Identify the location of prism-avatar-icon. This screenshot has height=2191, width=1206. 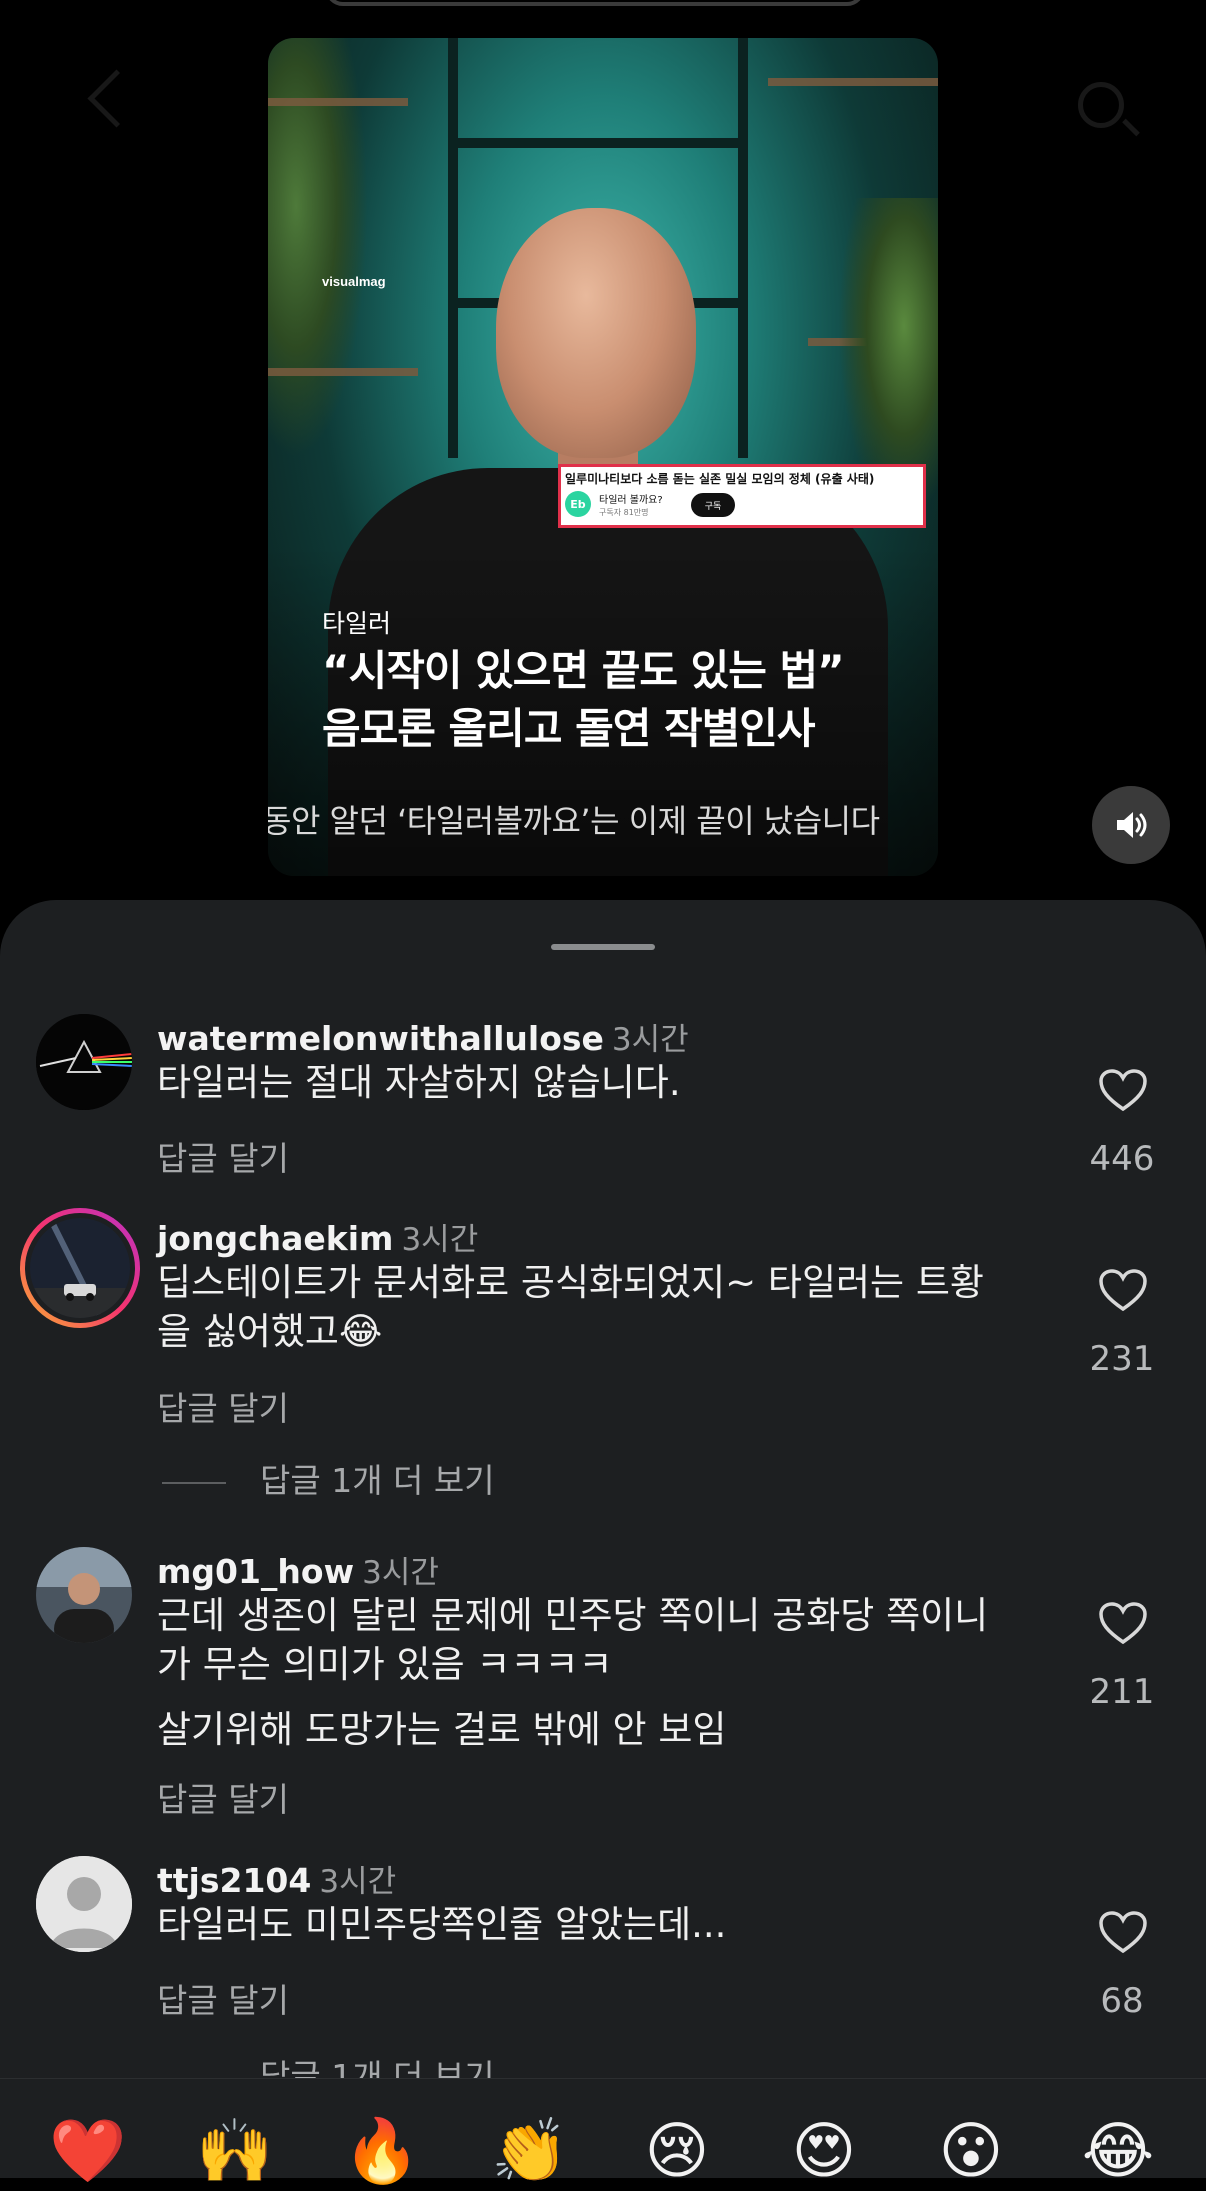
(84, 1062).